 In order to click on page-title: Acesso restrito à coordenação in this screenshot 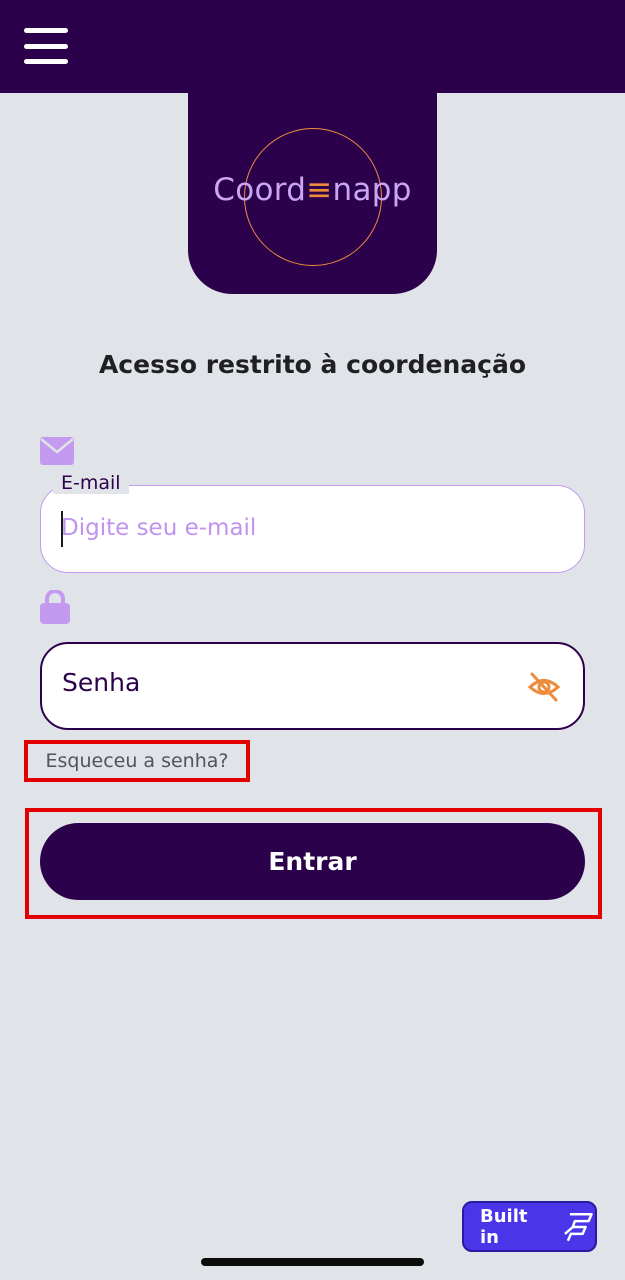, I will do `click(312, 364)`.